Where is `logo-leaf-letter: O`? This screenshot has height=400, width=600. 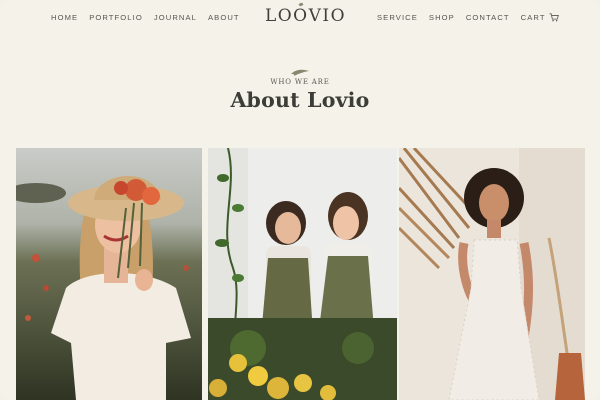 logo-leaf-letter: O is located at coordinates (300, 16).